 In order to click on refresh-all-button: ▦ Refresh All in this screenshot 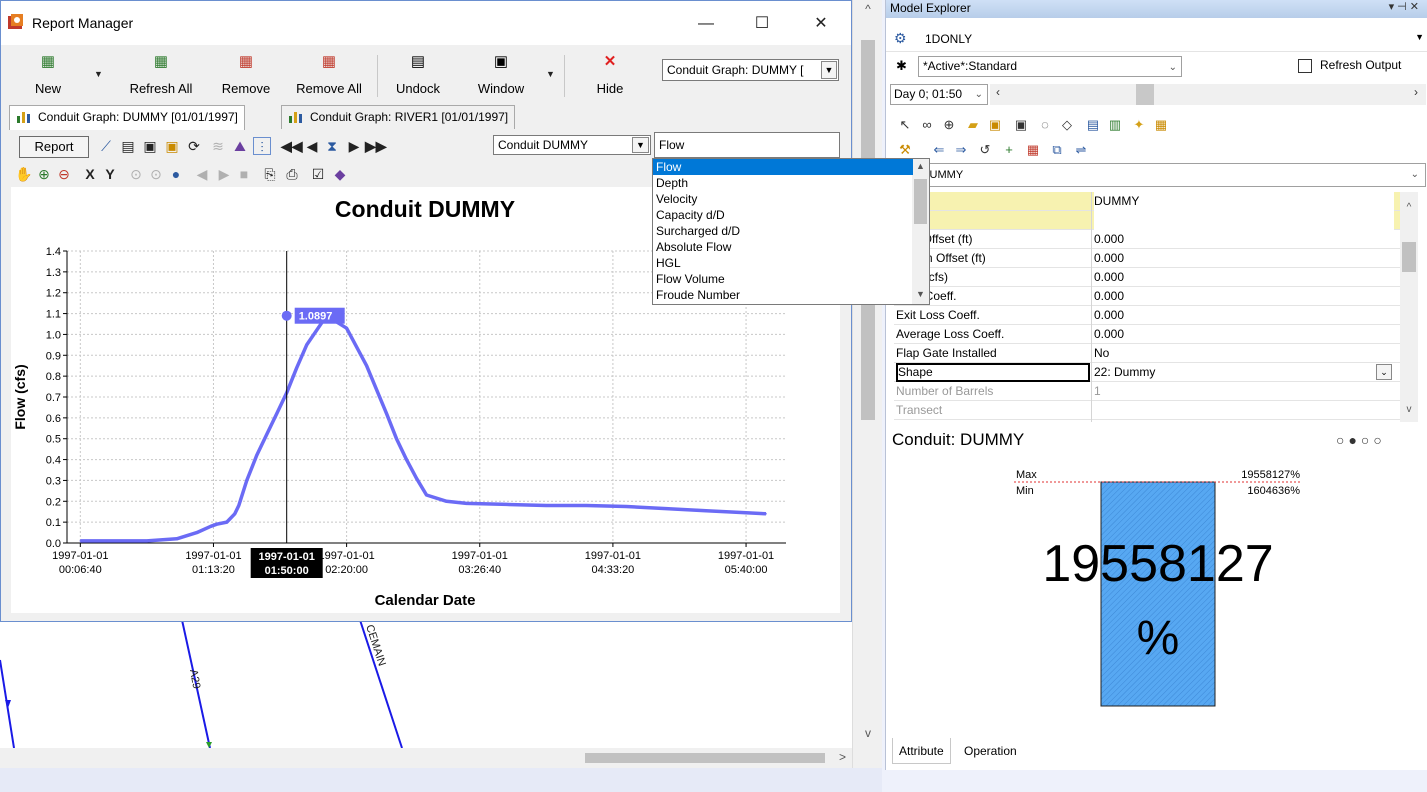, I will do `click(161, 74)`.